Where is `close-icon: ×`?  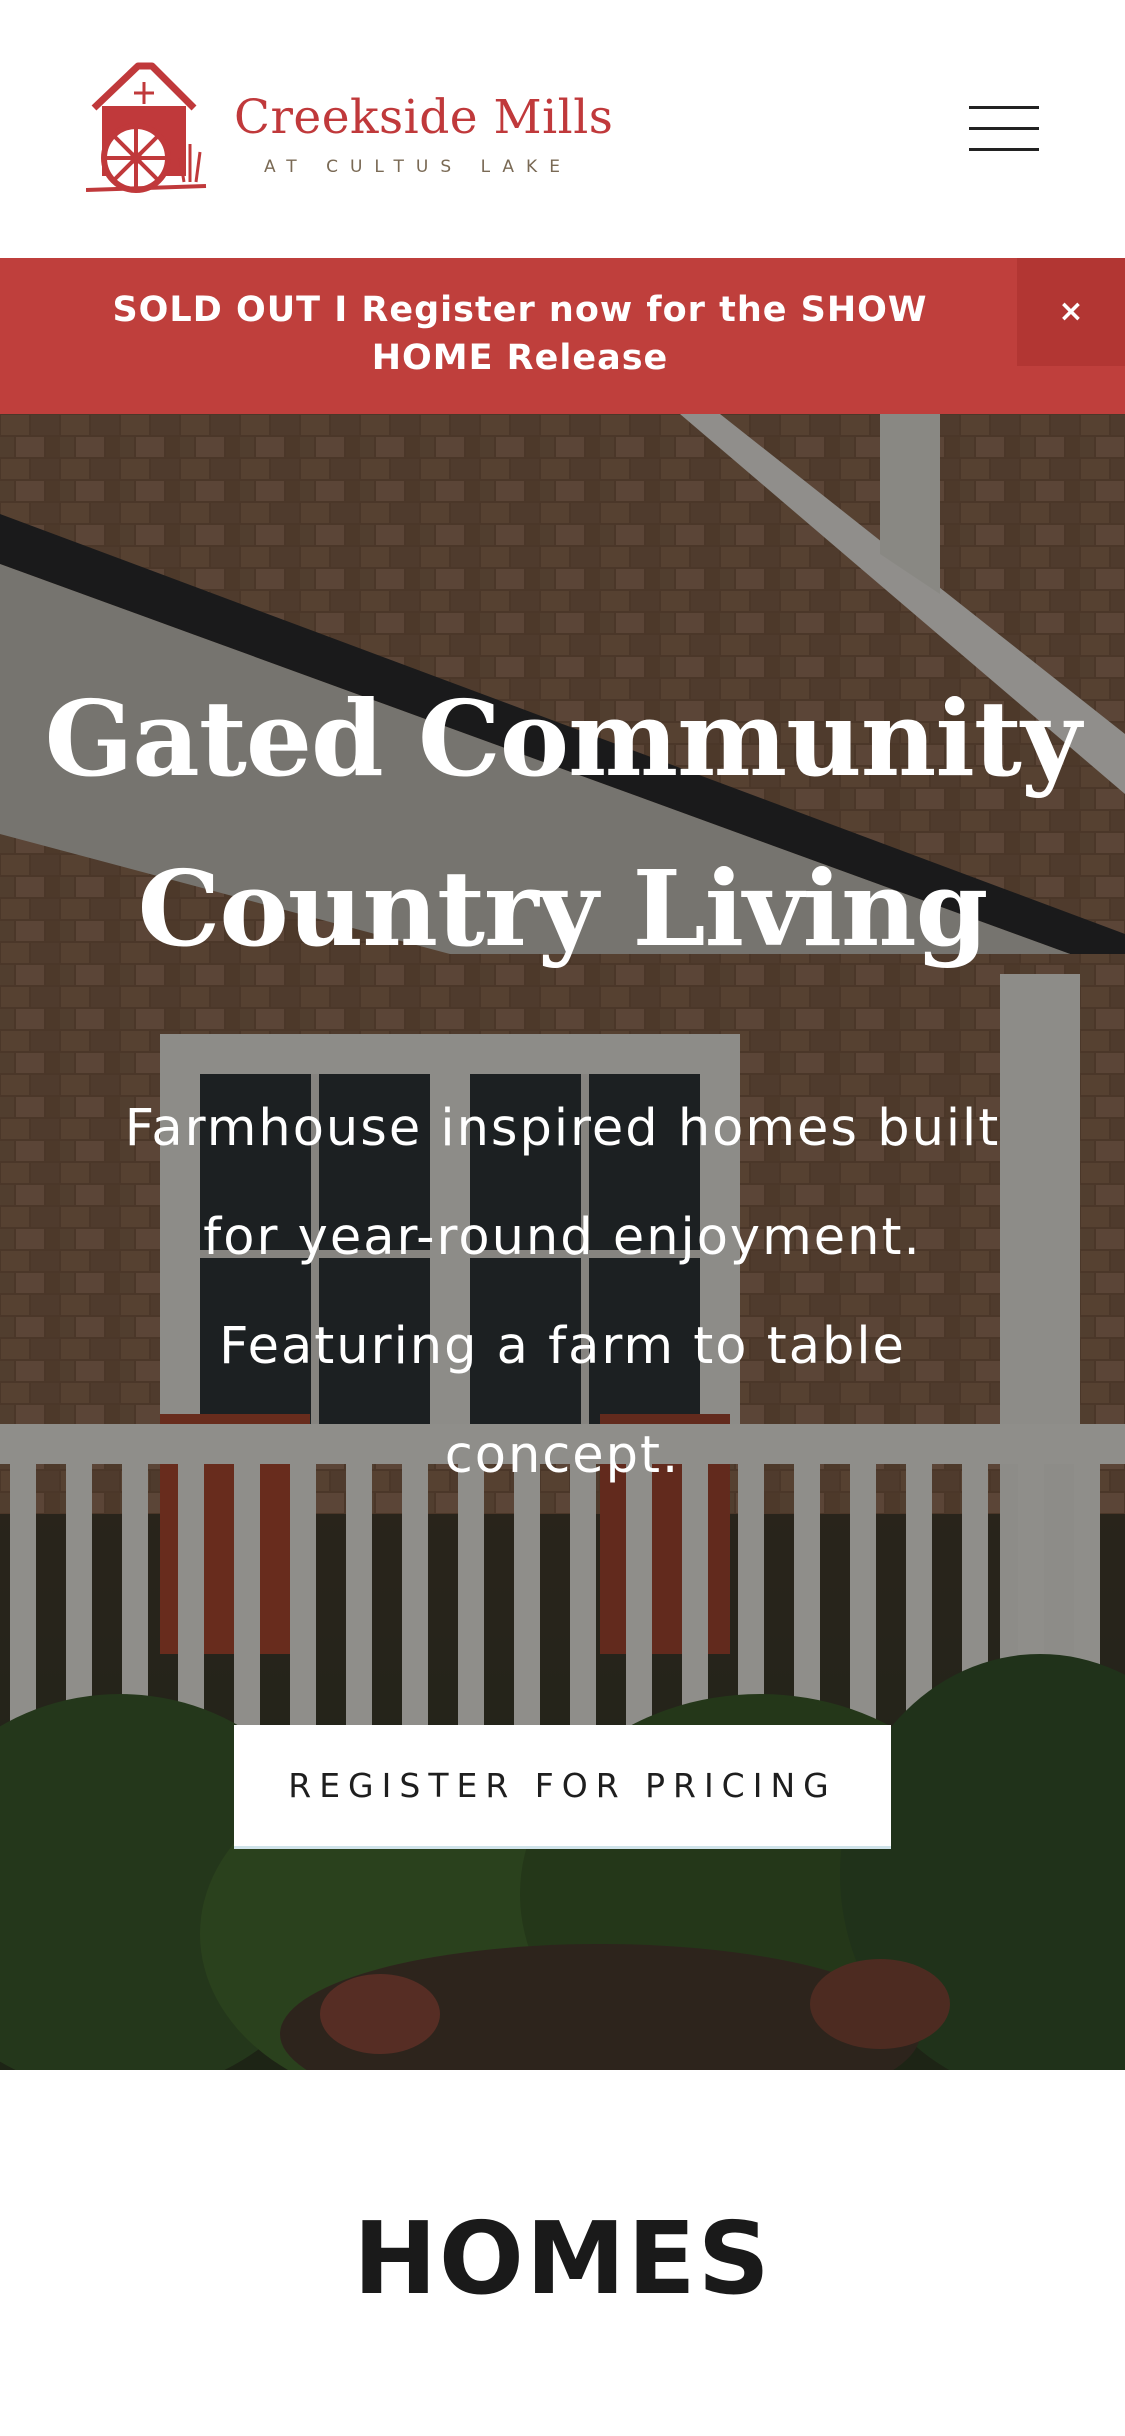
close-icon: × is located at coordinates (1071, 312).